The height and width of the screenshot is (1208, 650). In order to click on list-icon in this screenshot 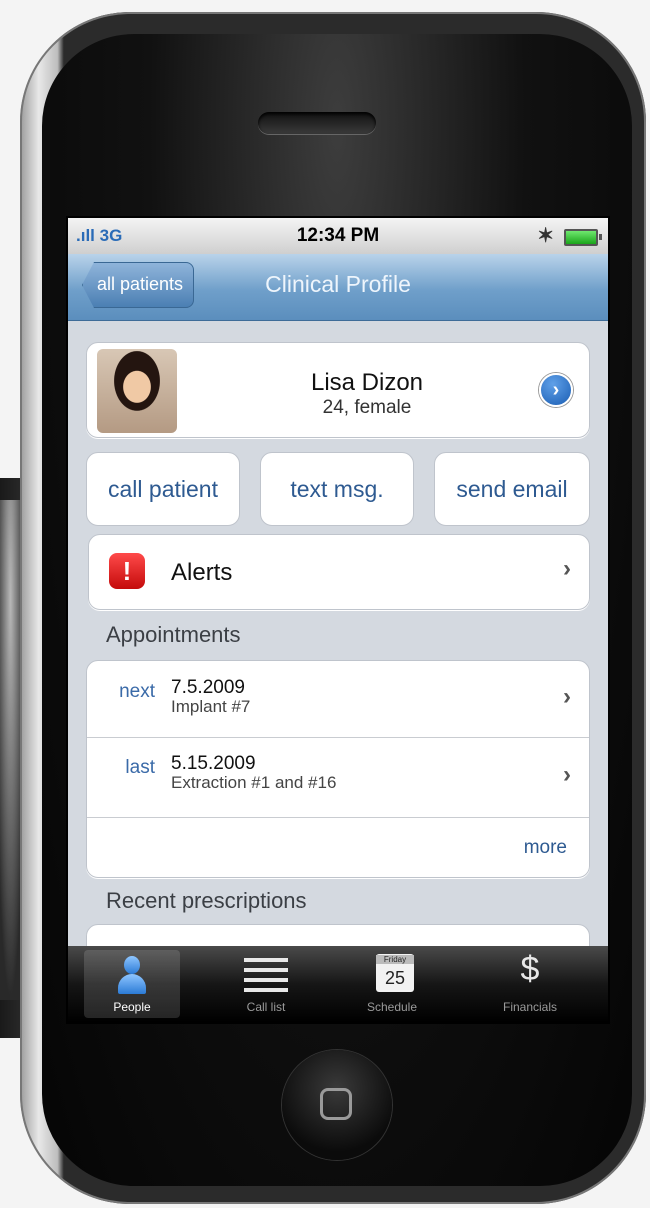, I will do `click(266, 975)`.